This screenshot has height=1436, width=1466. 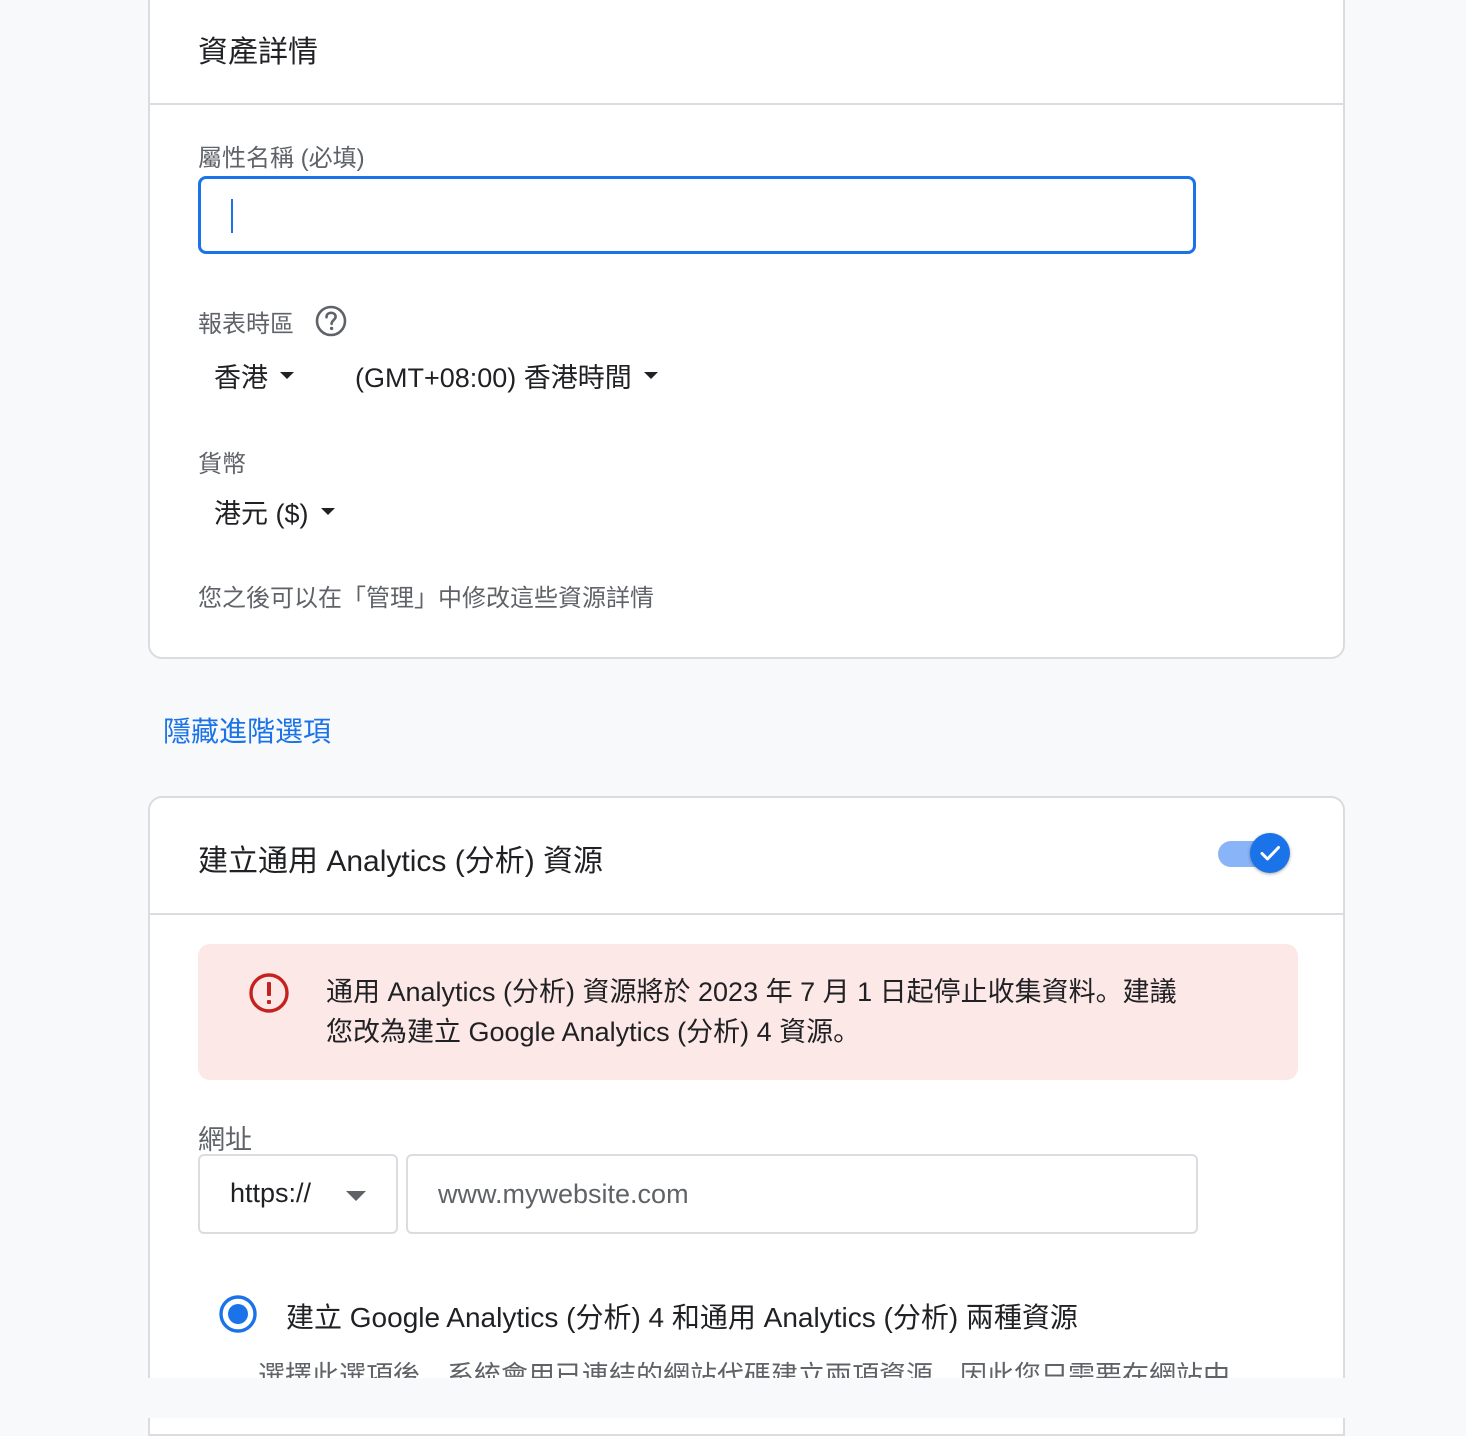 I want to click on protocol-value: https://, so click(x=271, y=1193).